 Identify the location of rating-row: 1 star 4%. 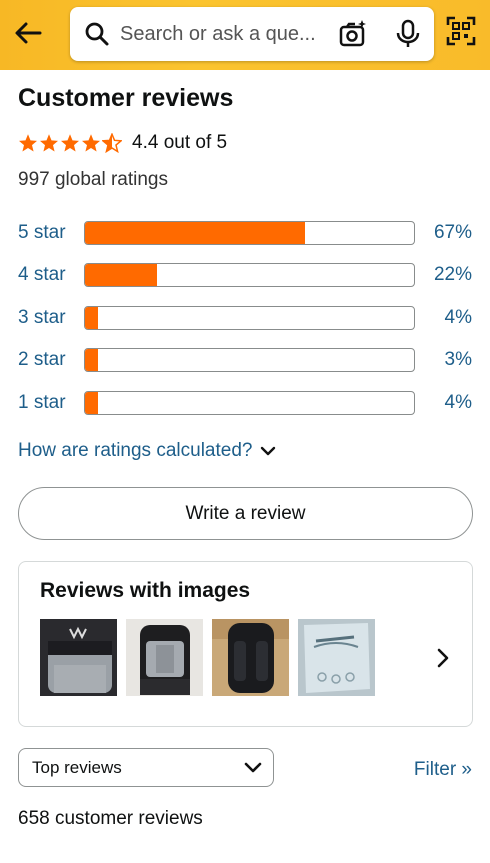
(246, 404).